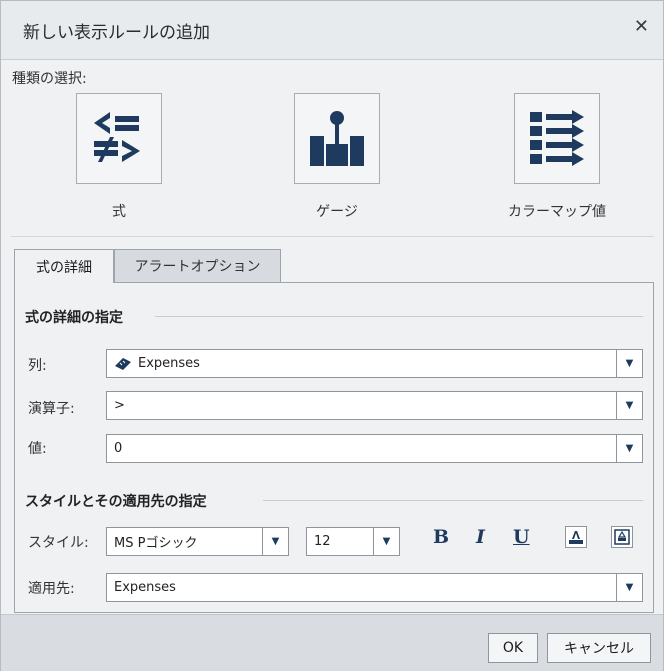 Image resolution: width=664 pixels, height=671 pixels. What do you see at coordinates (374, 363) in the screenshot?
I see `column-select: Expenses ▼` at bounding box center [374, 363].